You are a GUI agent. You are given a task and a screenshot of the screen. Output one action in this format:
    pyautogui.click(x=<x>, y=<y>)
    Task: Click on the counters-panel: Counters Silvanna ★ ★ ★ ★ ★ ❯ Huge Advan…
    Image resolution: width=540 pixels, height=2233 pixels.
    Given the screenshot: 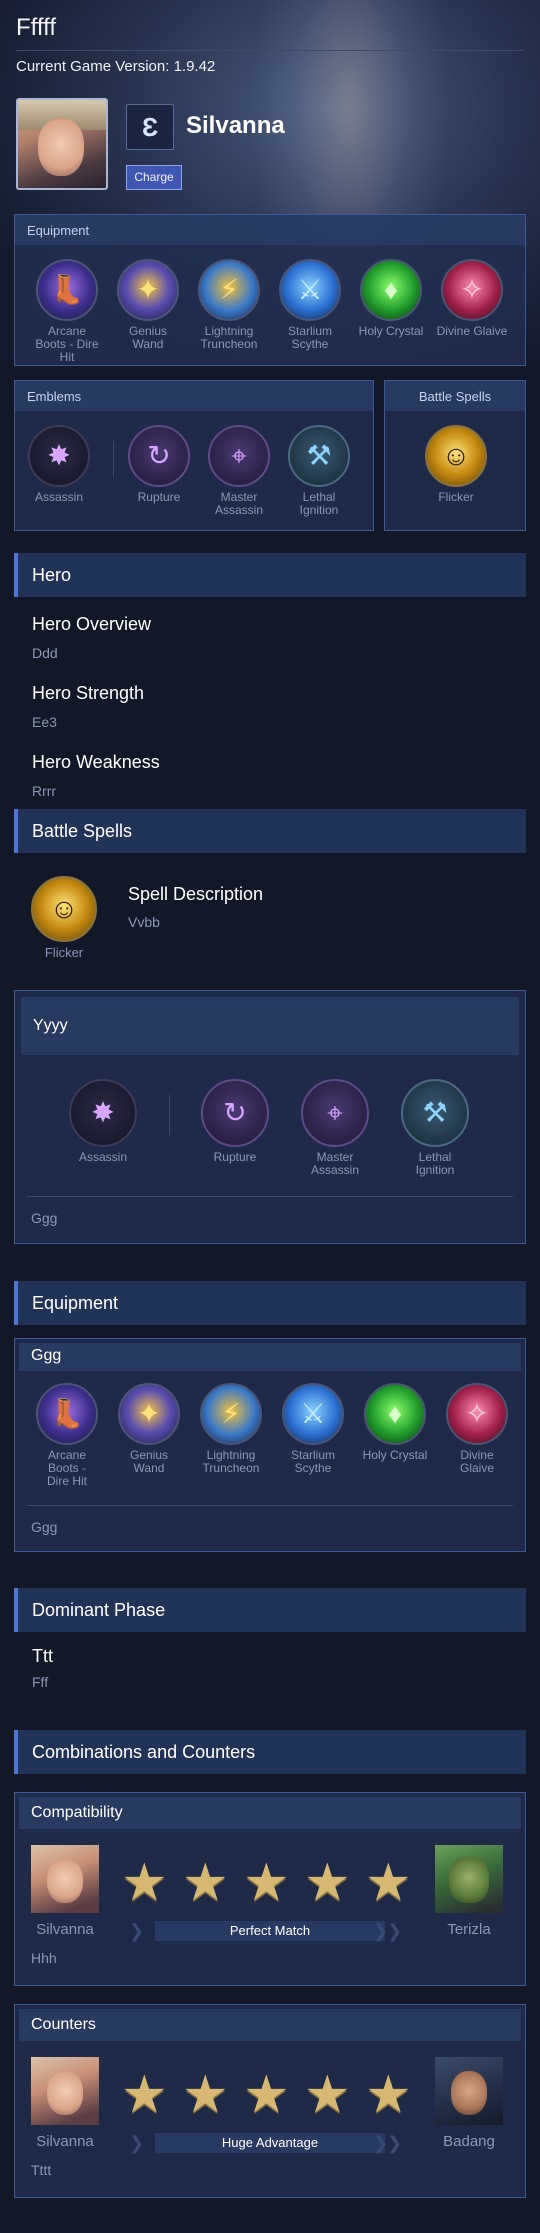 What is the action you would take?
    pyautogui.click(x=270, y=2101)
    